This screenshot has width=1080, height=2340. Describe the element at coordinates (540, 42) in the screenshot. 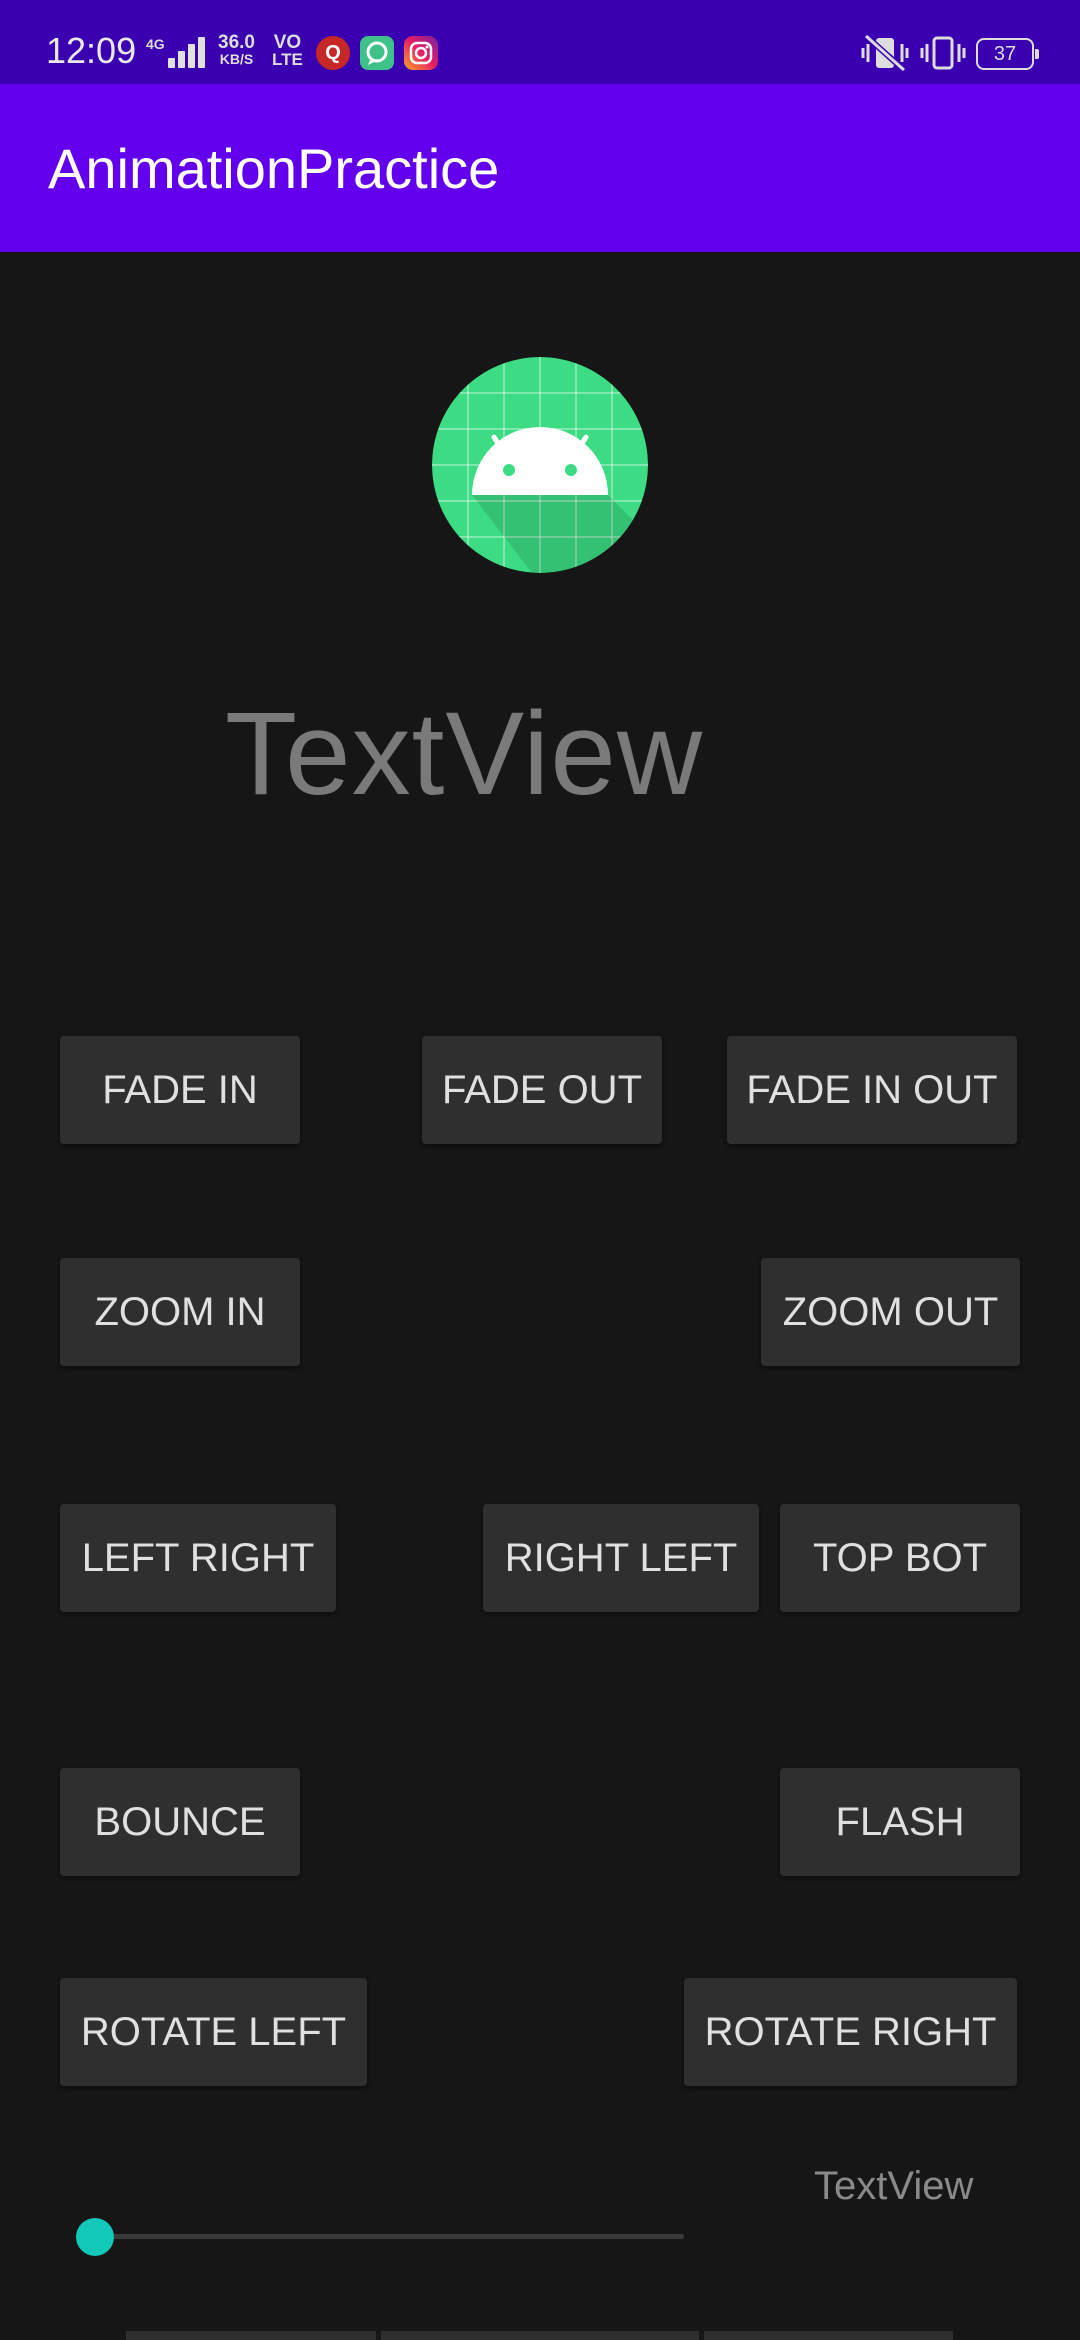

I see `status-bar: 12:09 4G 36.0 KB/S VO LTE Q 37` at that location.